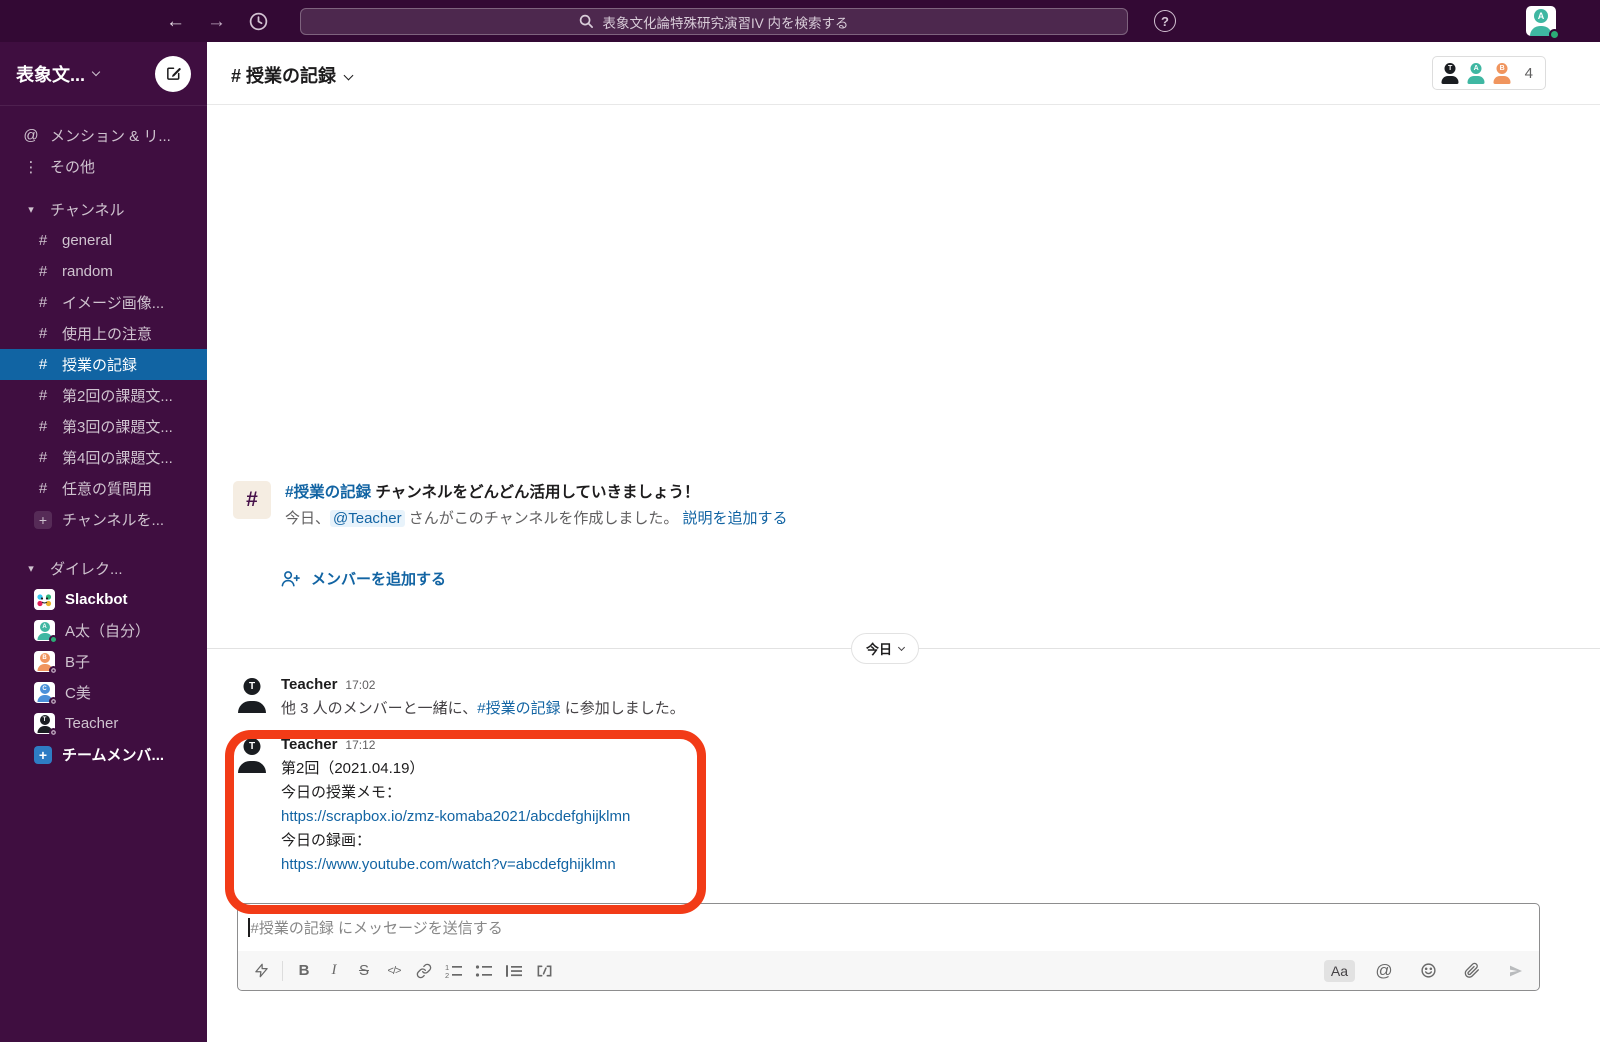 The image size is (1600, 1042). Describe the element at coordinates (282, 970) in the screenshot. I see `toolbar-divider` at that location.